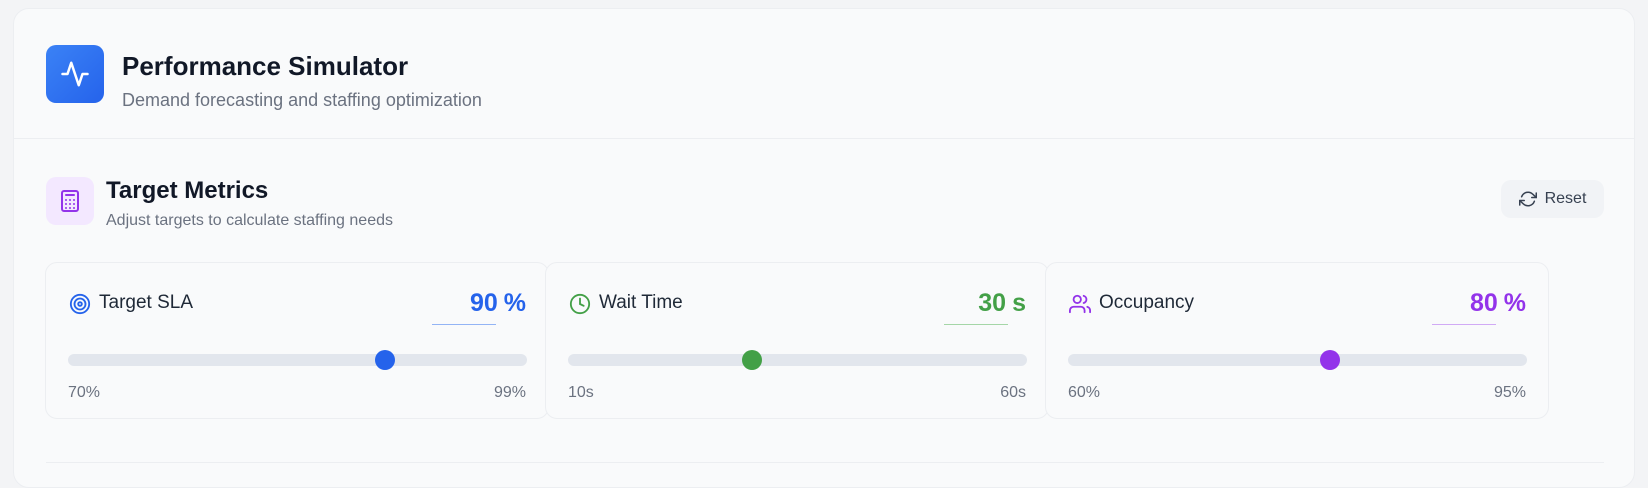 This screenshot has width=1648, height=488. Describe the element at coordinates (581, 392) in the screenshot. I see `slider-min-label: 10s` at that location.